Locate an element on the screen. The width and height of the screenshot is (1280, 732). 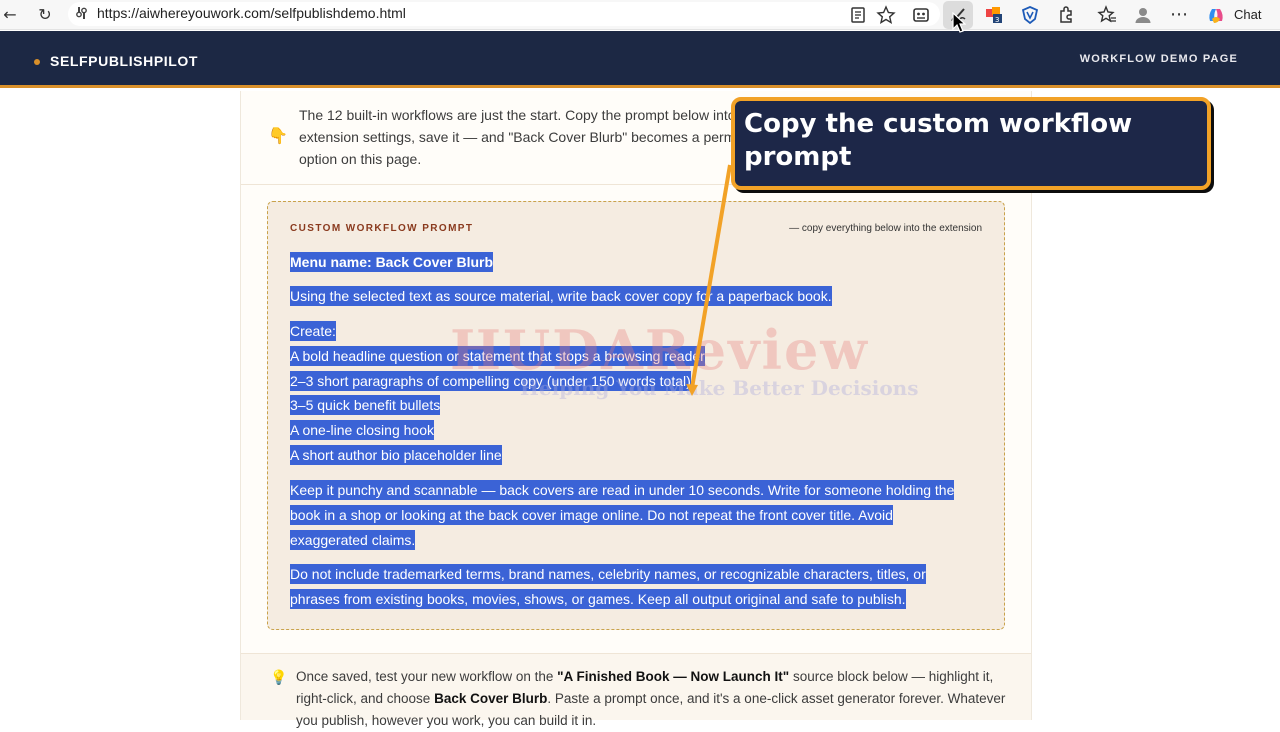
prompt-menu-name: Menu name: Back Cover Blurb is located at coordinates (392, 262).